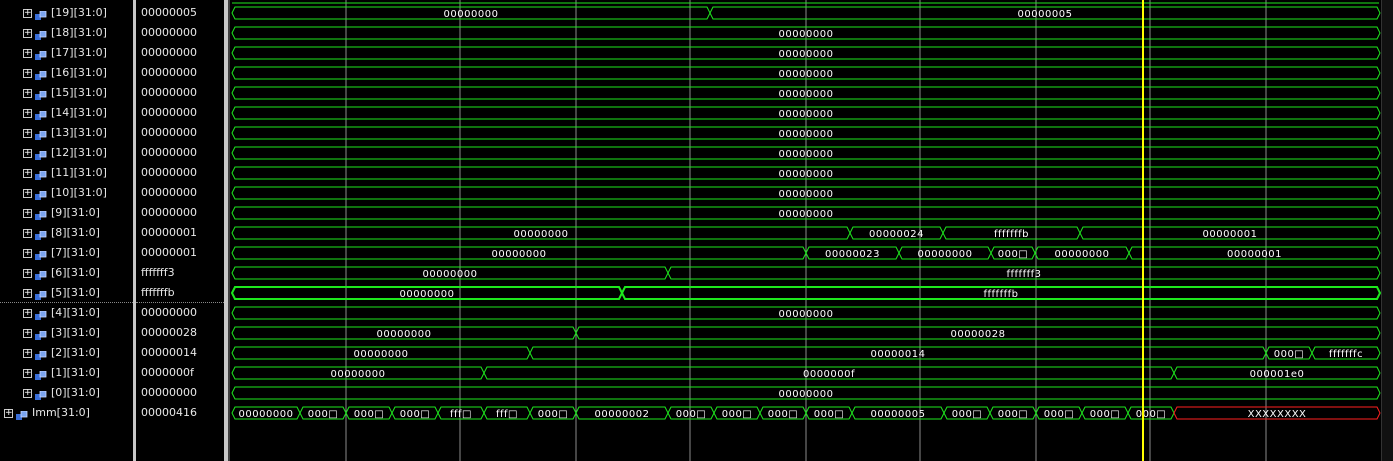  I want to click on signal-value: fffffffb, so click(158, 292).